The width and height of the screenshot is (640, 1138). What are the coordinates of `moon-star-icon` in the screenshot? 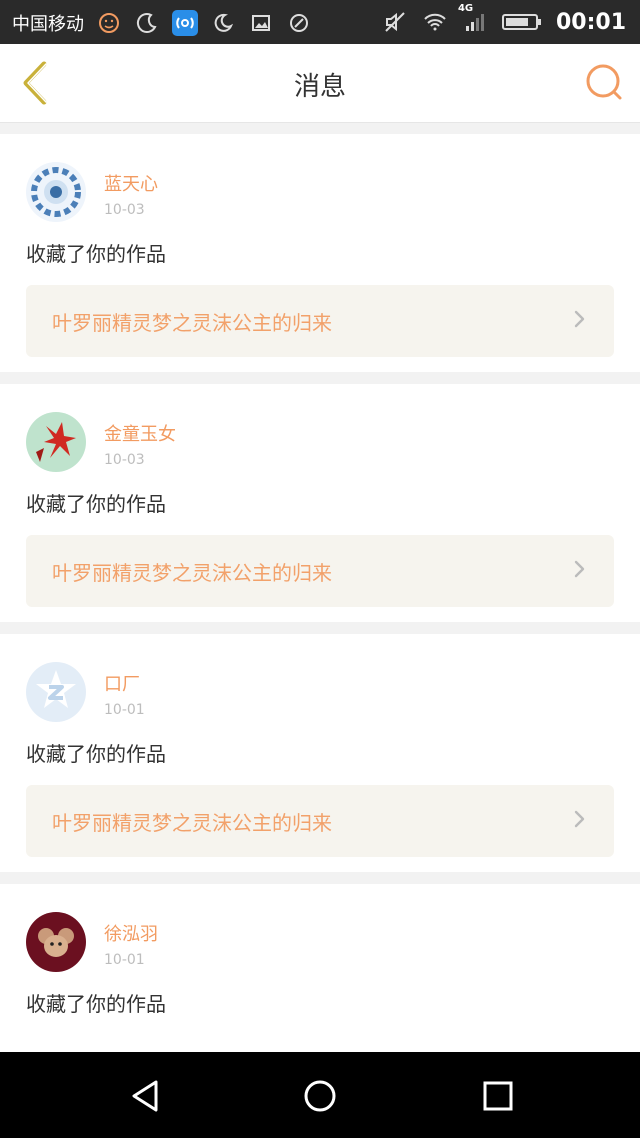 It's located at (147, 23).